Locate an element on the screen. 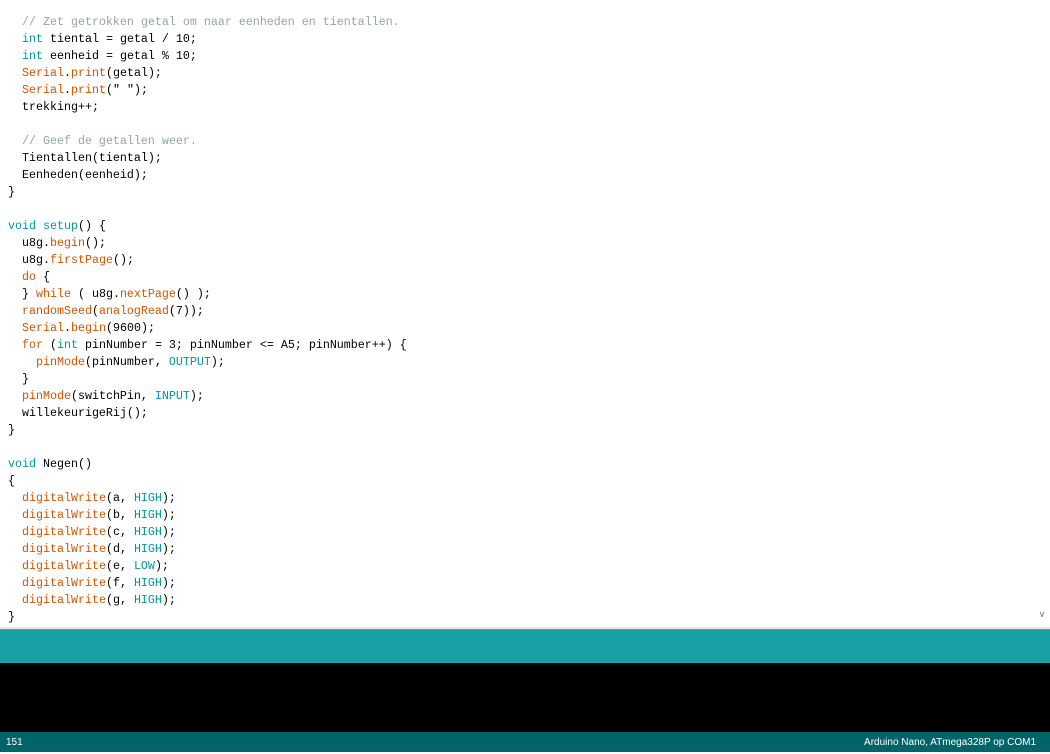 This screenshot has width=1050, height=754. code-line: Serial.begin(9600); is located at coordinates (207, 328).